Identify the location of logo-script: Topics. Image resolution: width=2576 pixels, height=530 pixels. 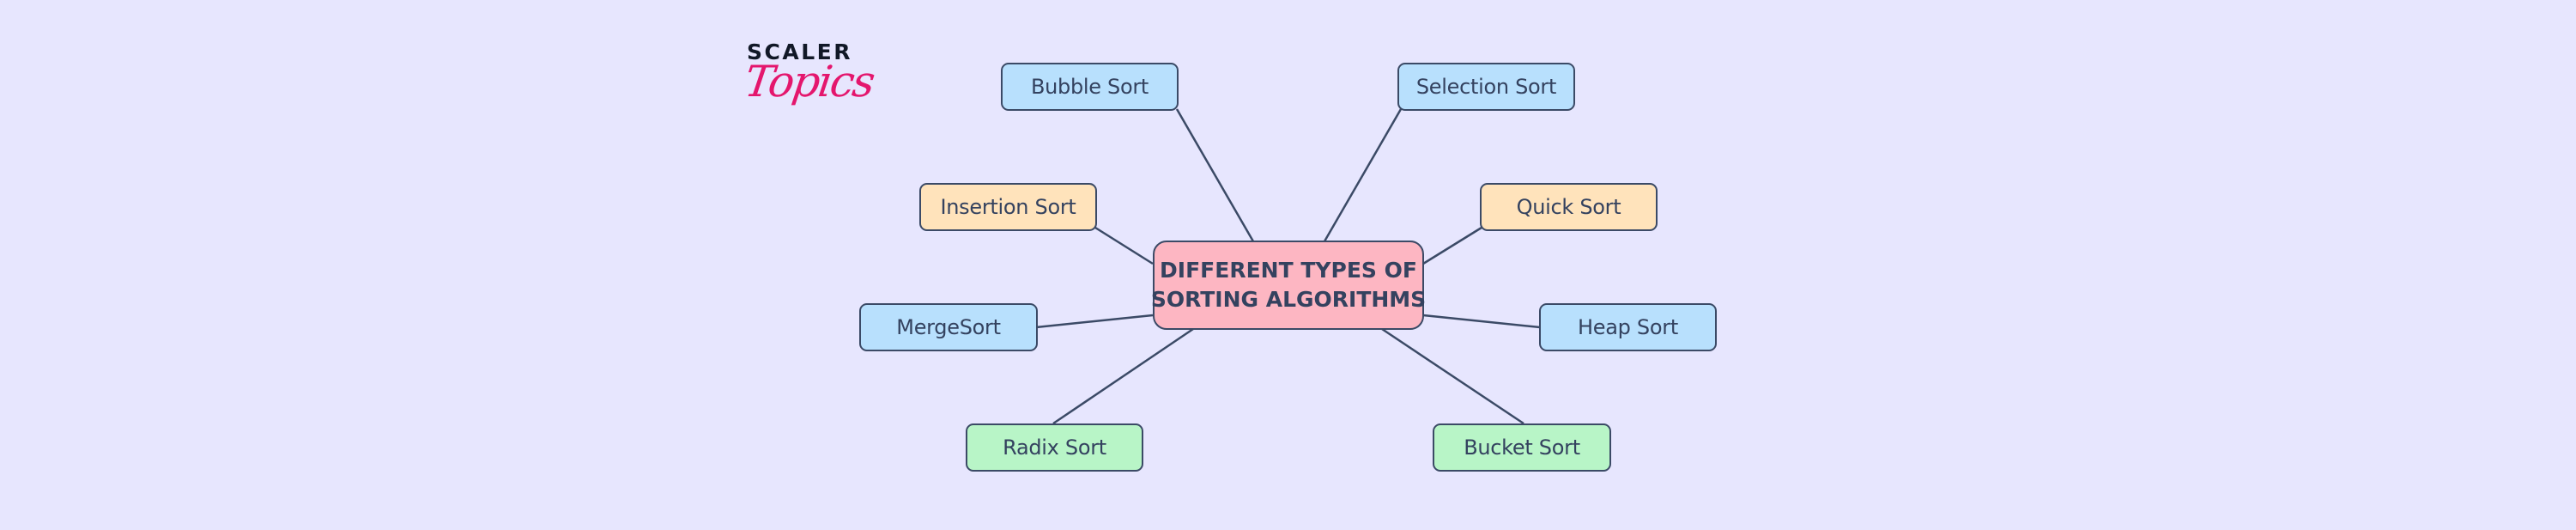
(809, 82).